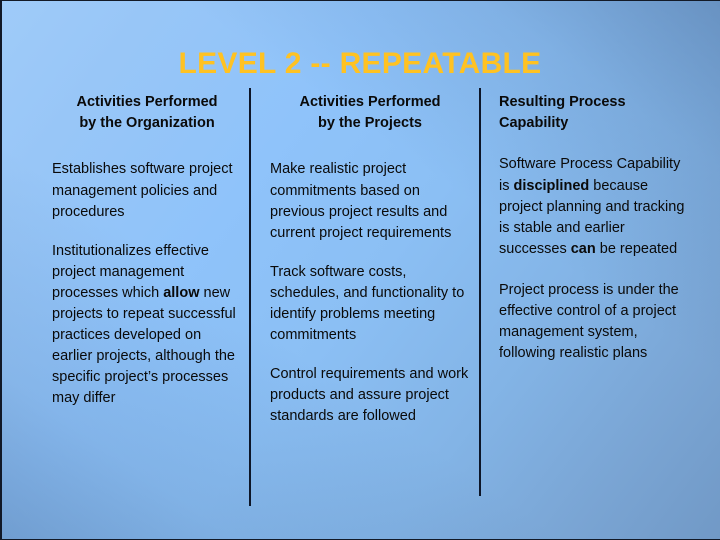  What do you see at coordinates (181, 292) in the screenshot?
I see `emphasis-text: allow` at bounding box center [181, 292].